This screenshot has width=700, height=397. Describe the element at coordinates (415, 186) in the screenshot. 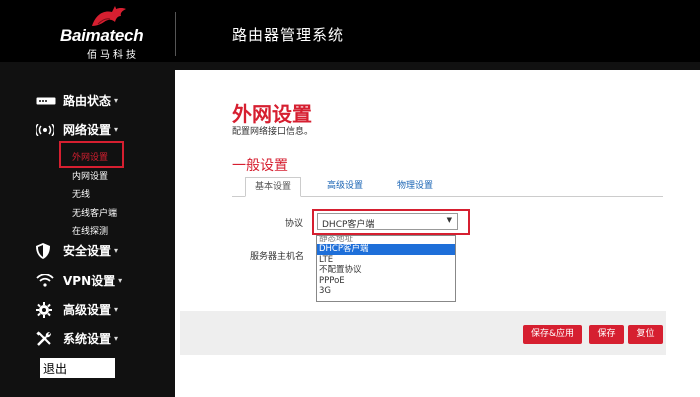

I see `tab-physical: 物理设置` at that location.